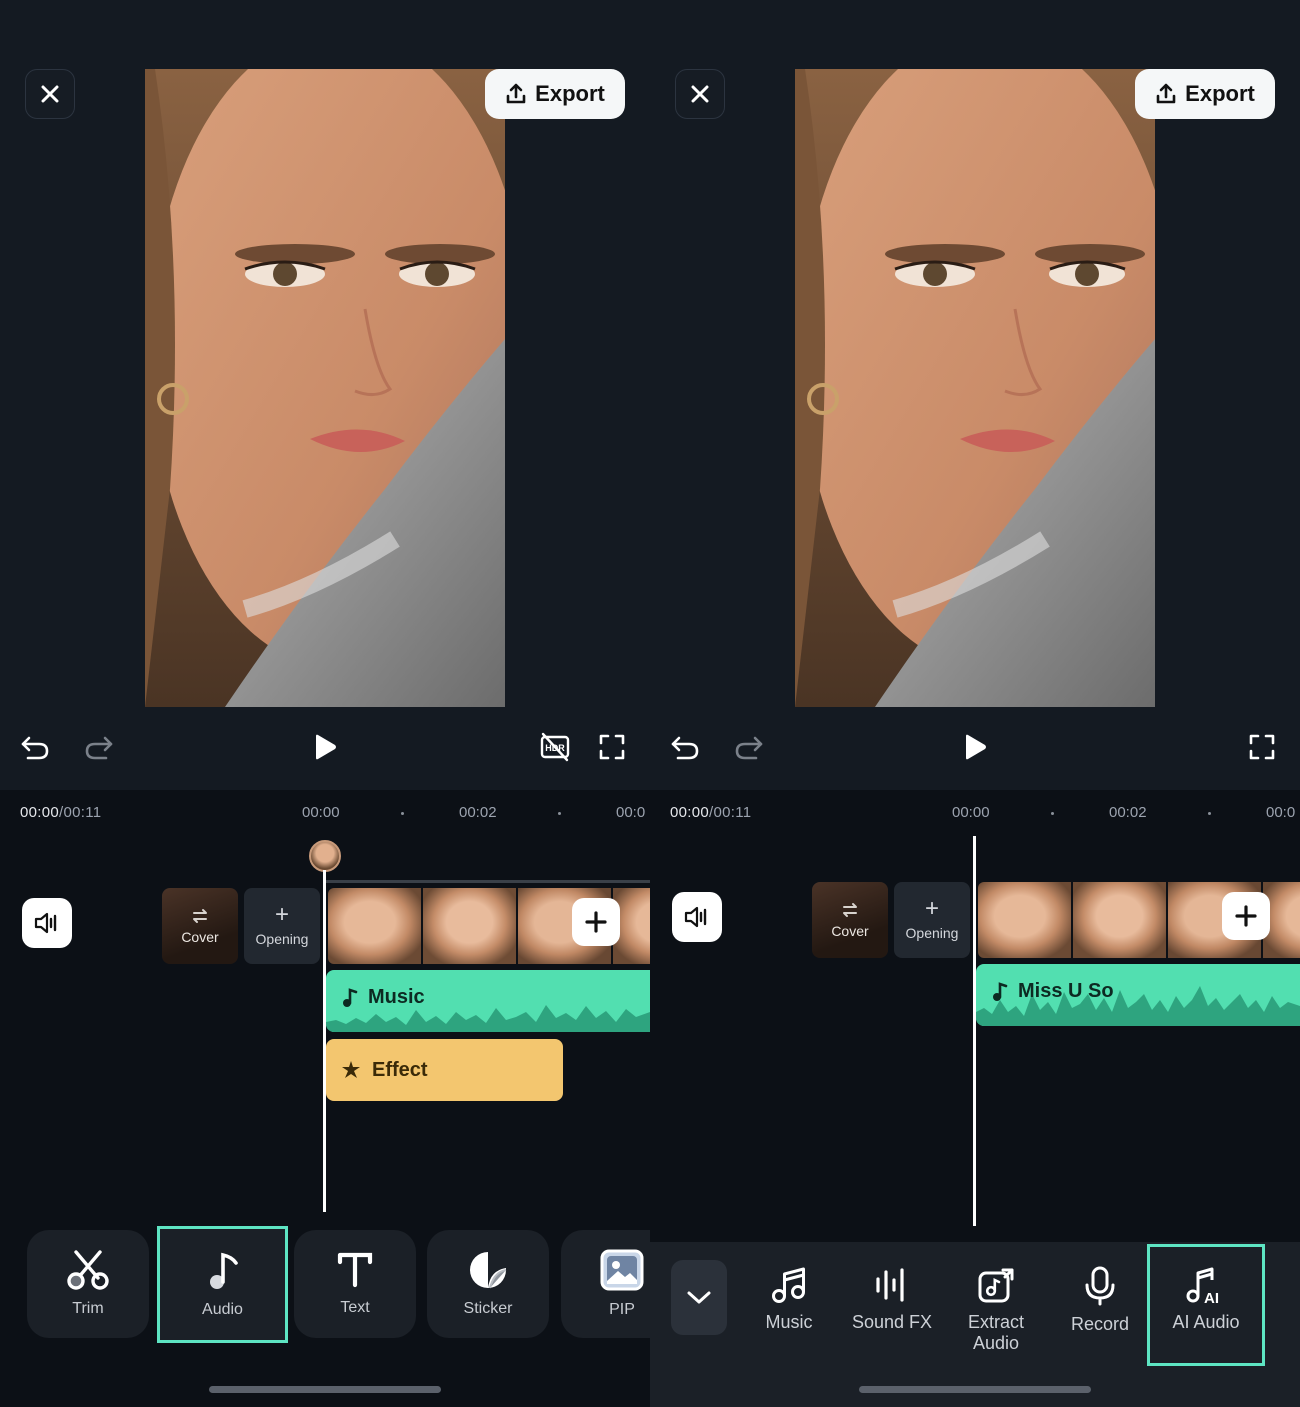  I want to click on speaker-icon, so click(695, 917).